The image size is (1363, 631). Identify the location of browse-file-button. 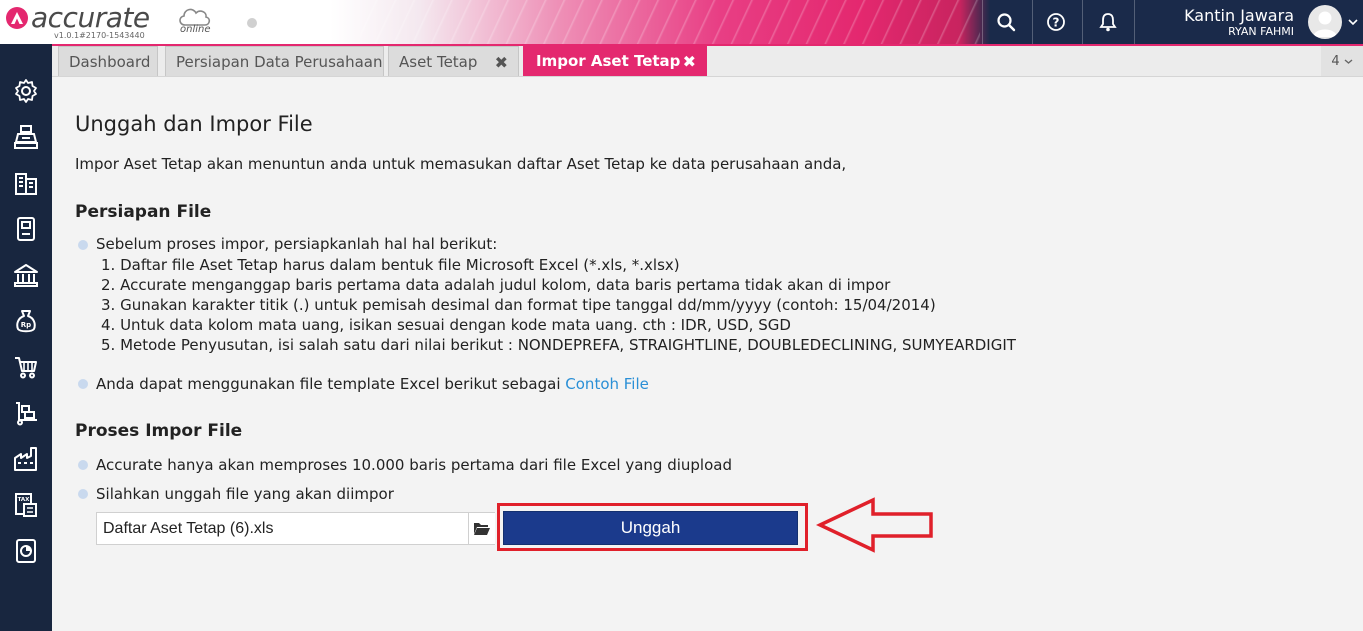
(481, 528).